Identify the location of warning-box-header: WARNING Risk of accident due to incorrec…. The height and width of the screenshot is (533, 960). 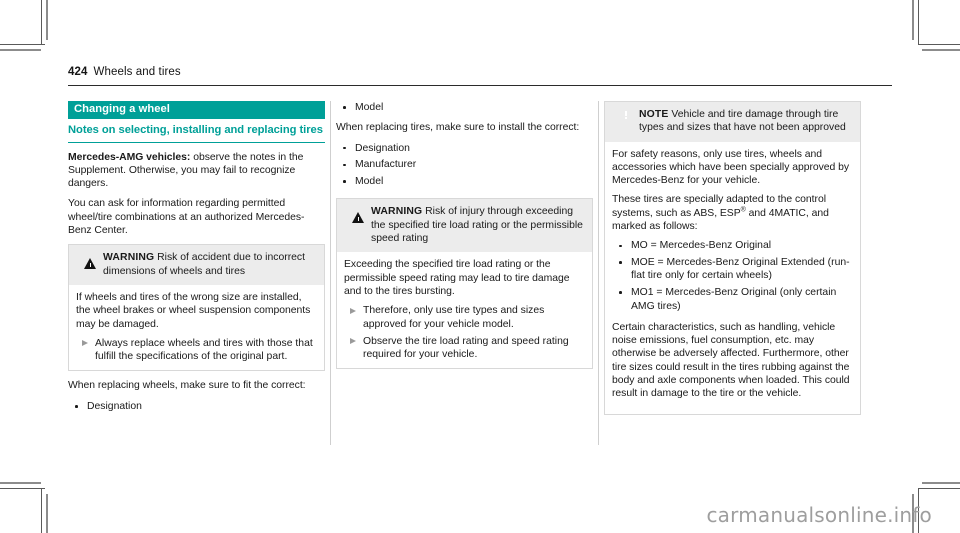
(196, 265).